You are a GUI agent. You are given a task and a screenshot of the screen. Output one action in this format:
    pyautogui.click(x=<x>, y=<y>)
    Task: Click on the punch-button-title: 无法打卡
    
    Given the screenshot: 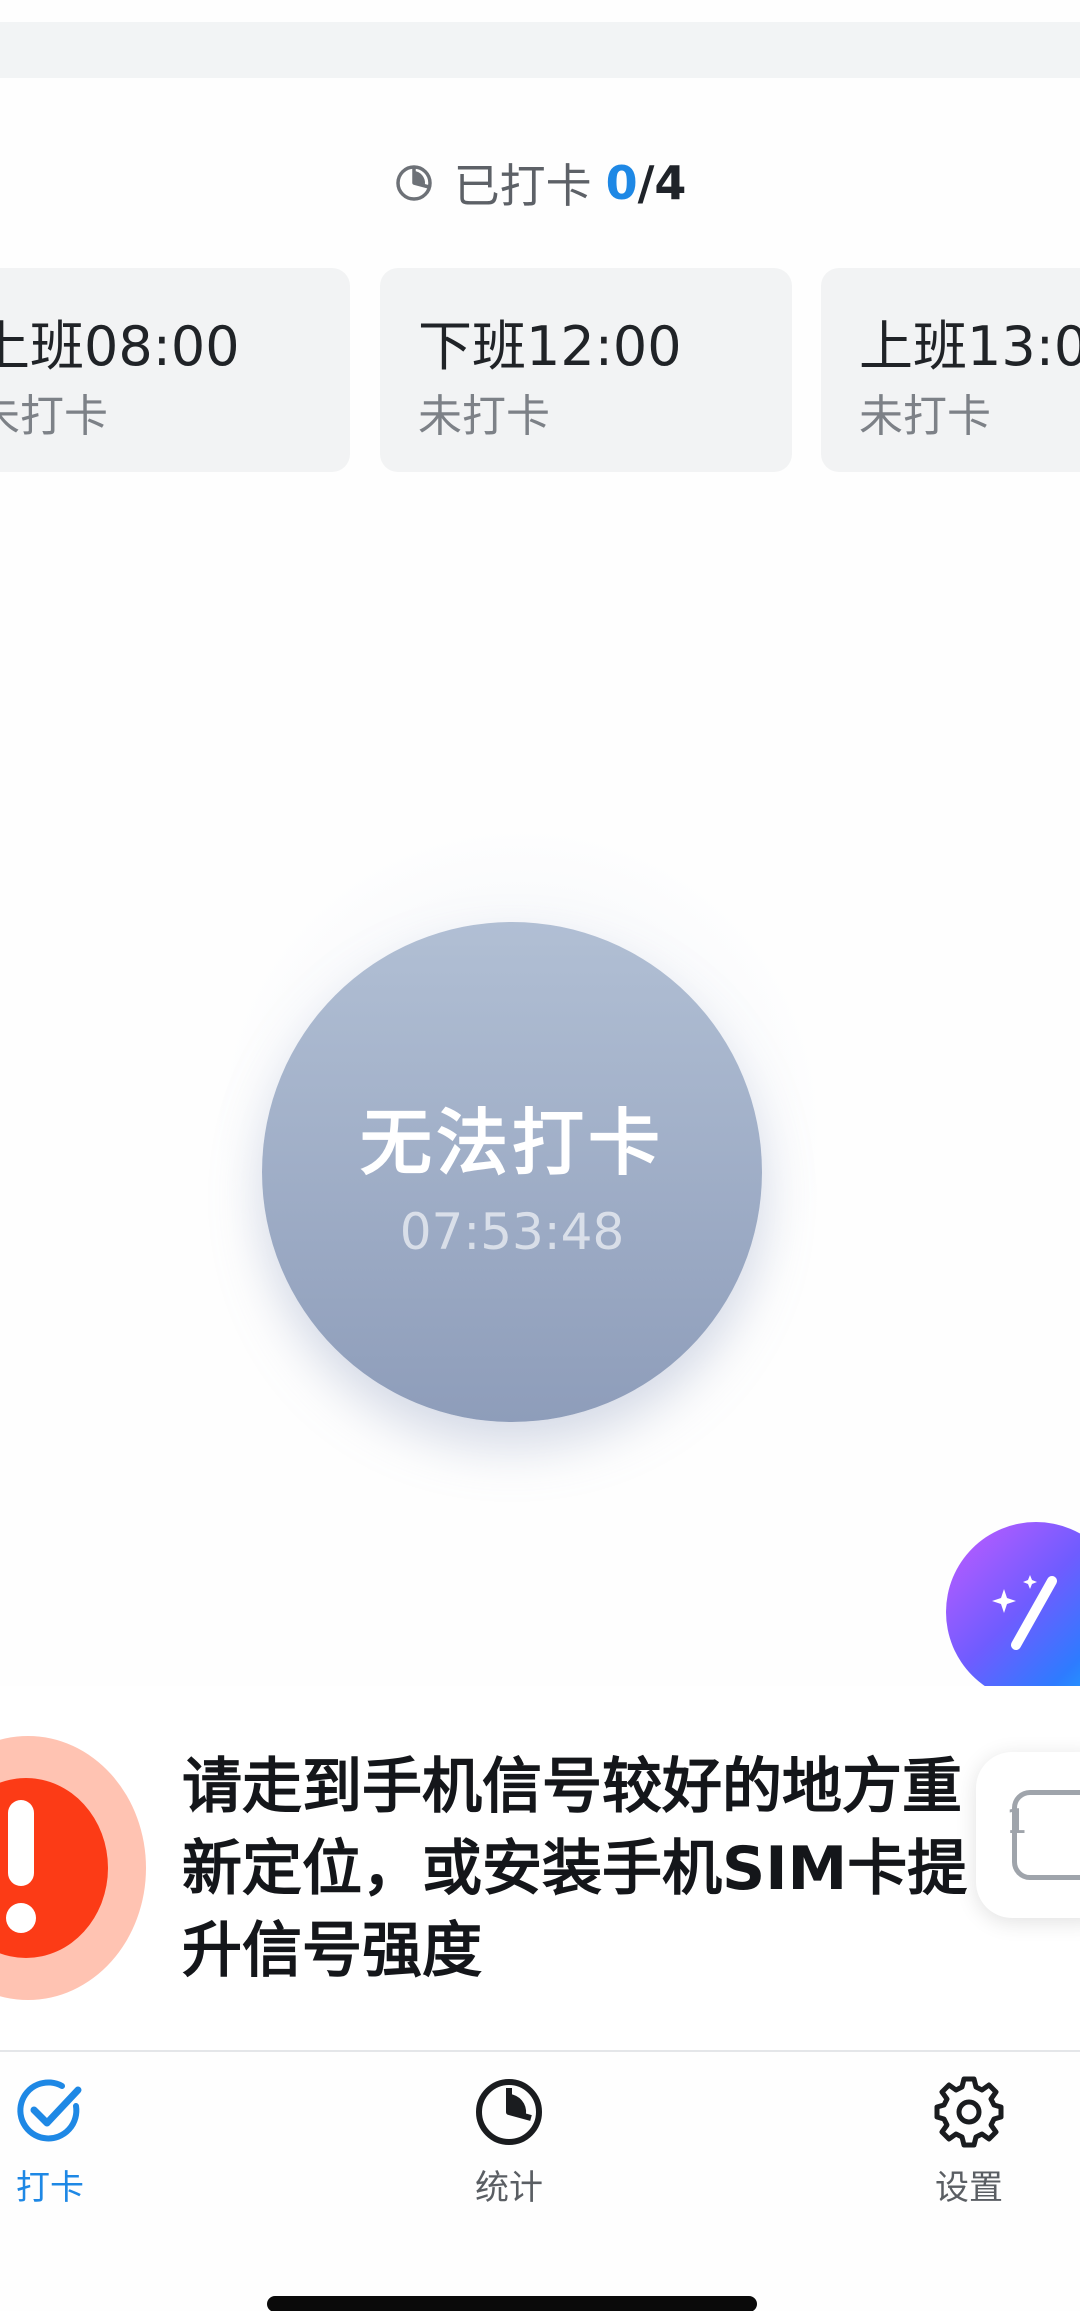 What is the action you would take?
    pyautogui.click(x=511, y=1142)
    